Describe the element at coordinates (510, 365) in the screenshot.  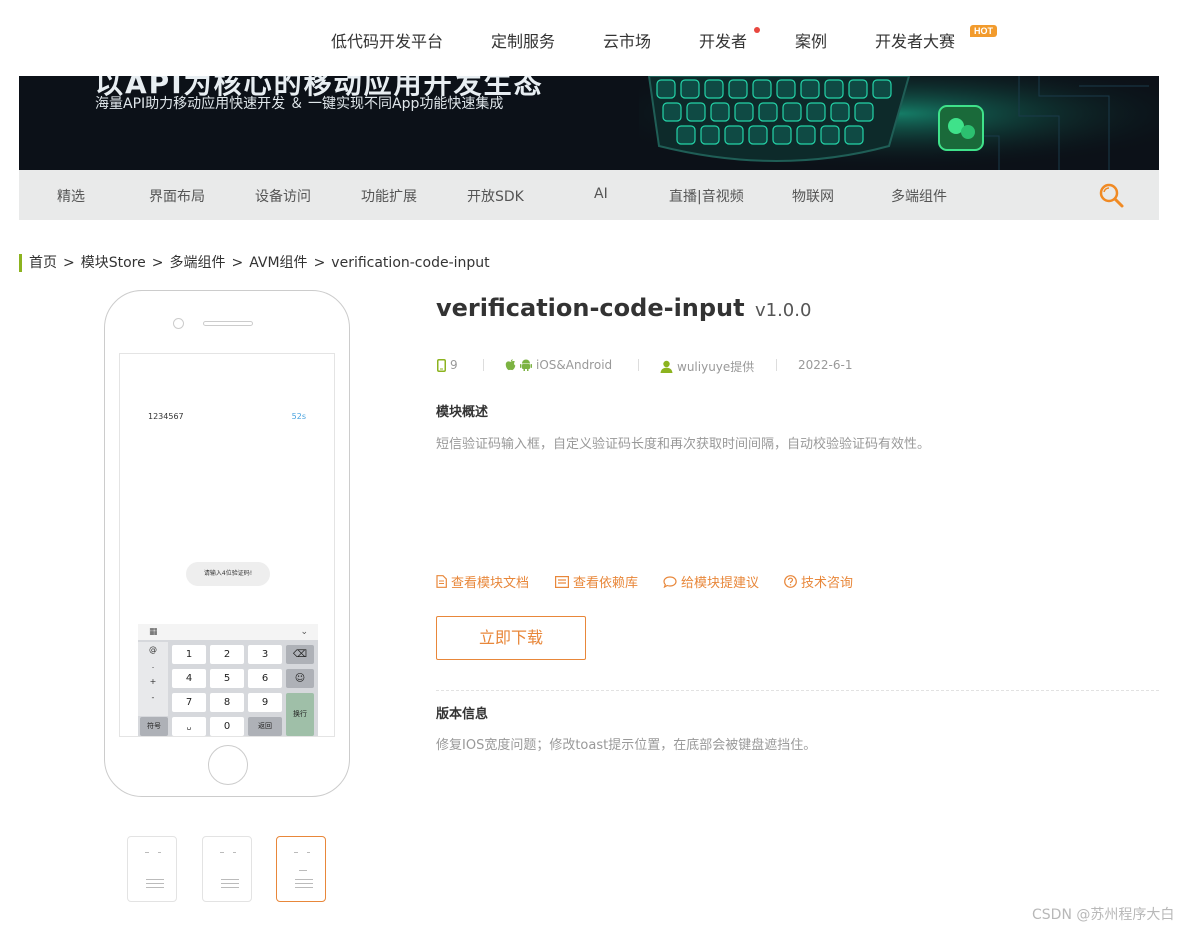
I see `apple-icon` at that location.